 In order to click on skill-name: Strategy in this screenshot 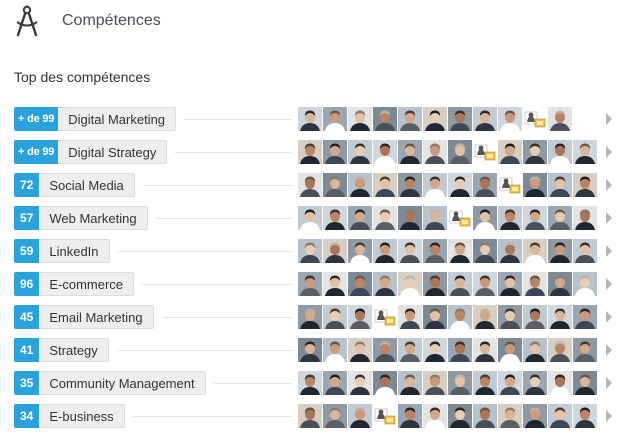, I will do `click(74, 350)`.